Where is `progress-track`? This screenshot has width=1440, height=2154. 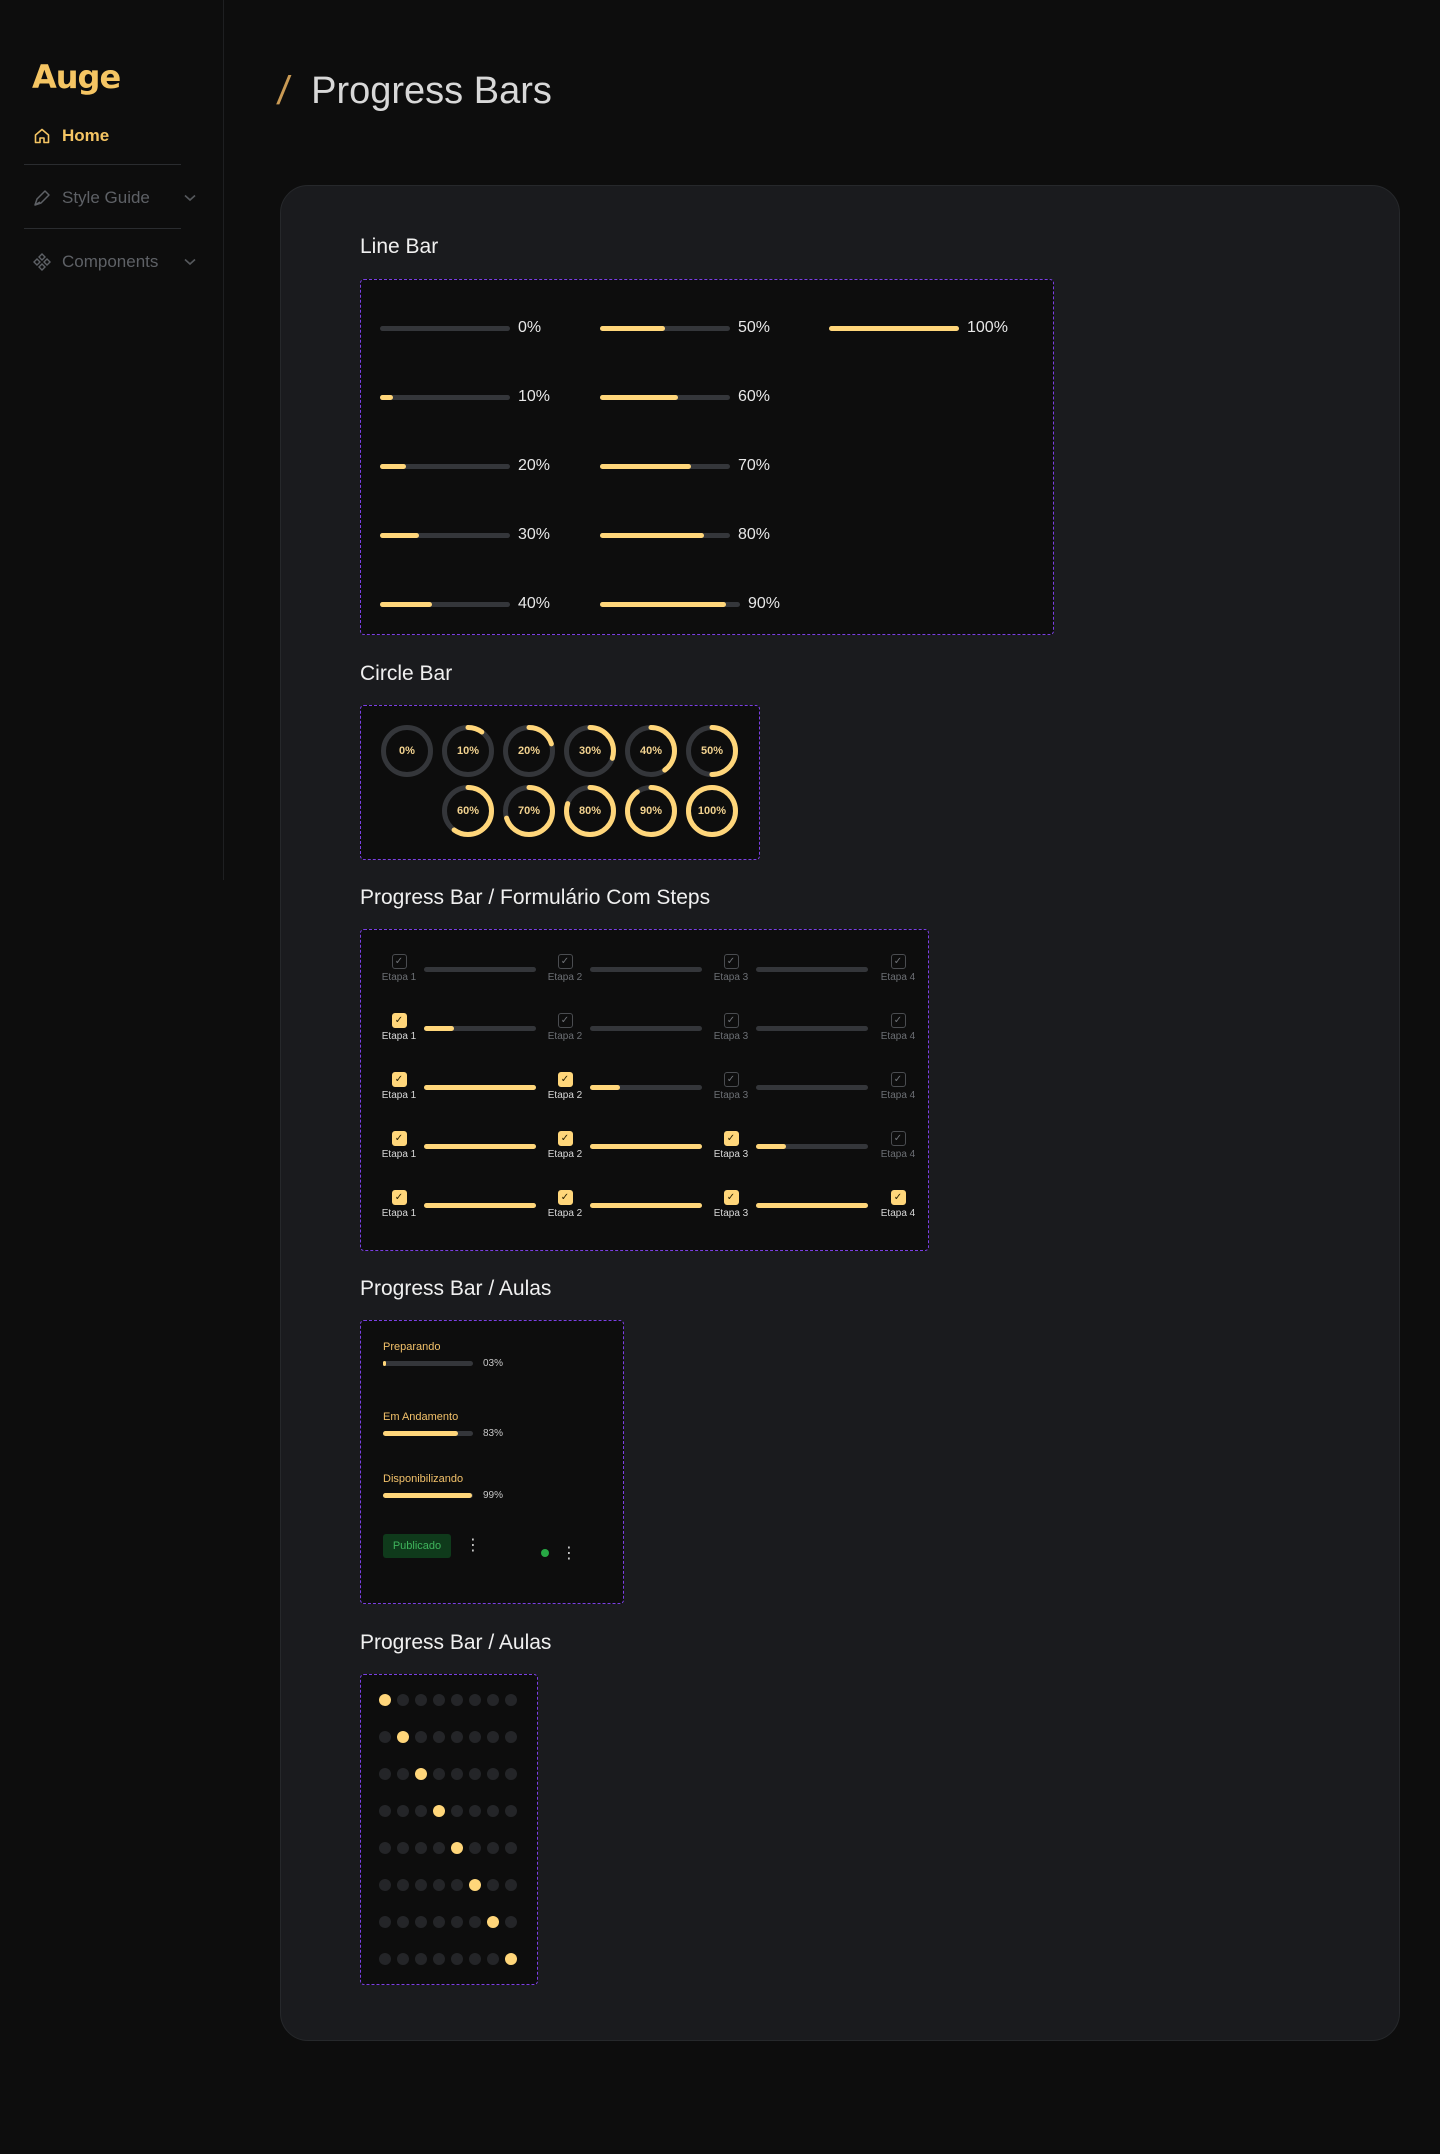
progress-track is located at coordinates (665, 466).